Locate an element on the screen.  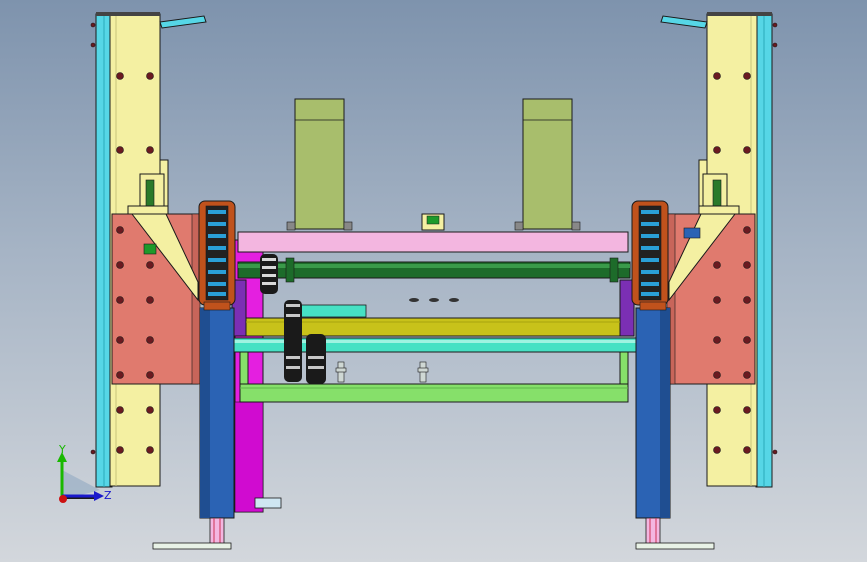
center-sensor is located at coordinates (433, 222).